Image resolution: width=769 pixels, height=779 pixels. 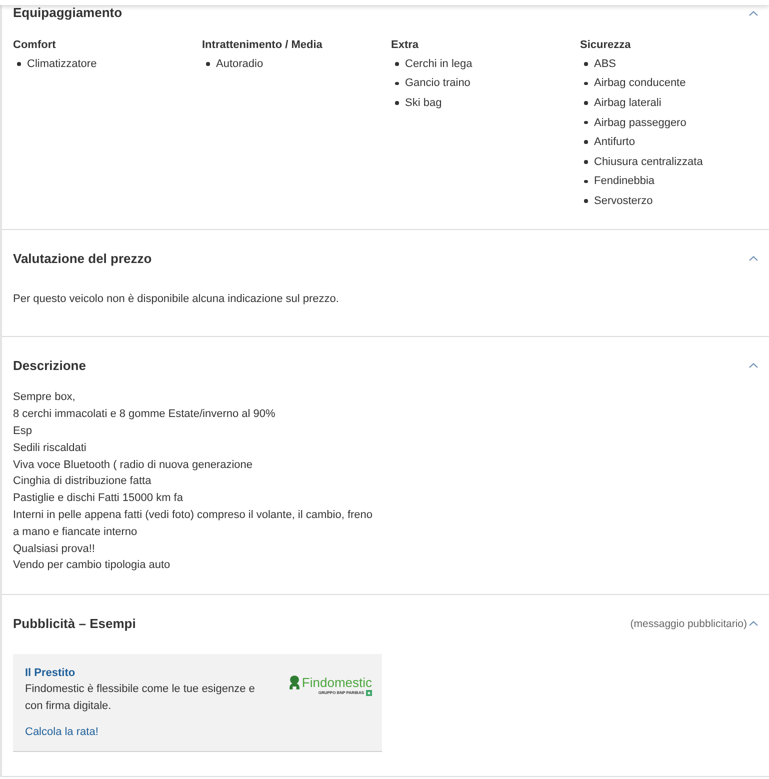 What do you see at coordinates (67, 13) in the screenshot?
I see `section-title: Equipaggiamento` at bounding box center [67, 13].